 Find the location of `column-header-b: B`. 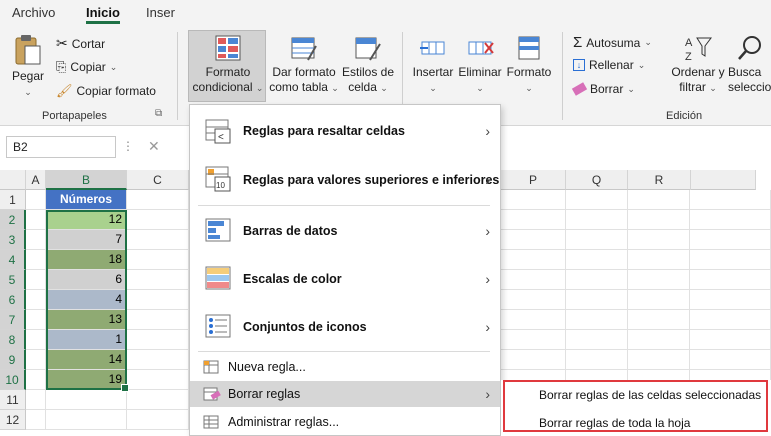

column-header-b: B is located at coordinates (86, 180).